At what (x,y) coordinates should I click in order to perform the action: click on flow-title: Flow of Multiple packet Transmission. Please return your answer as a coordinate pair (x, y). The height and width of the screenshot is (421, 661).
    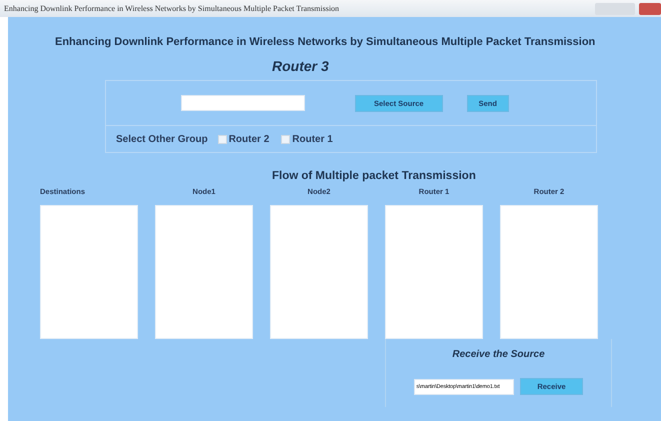
    Looking at the image, I should click on (374, 176).